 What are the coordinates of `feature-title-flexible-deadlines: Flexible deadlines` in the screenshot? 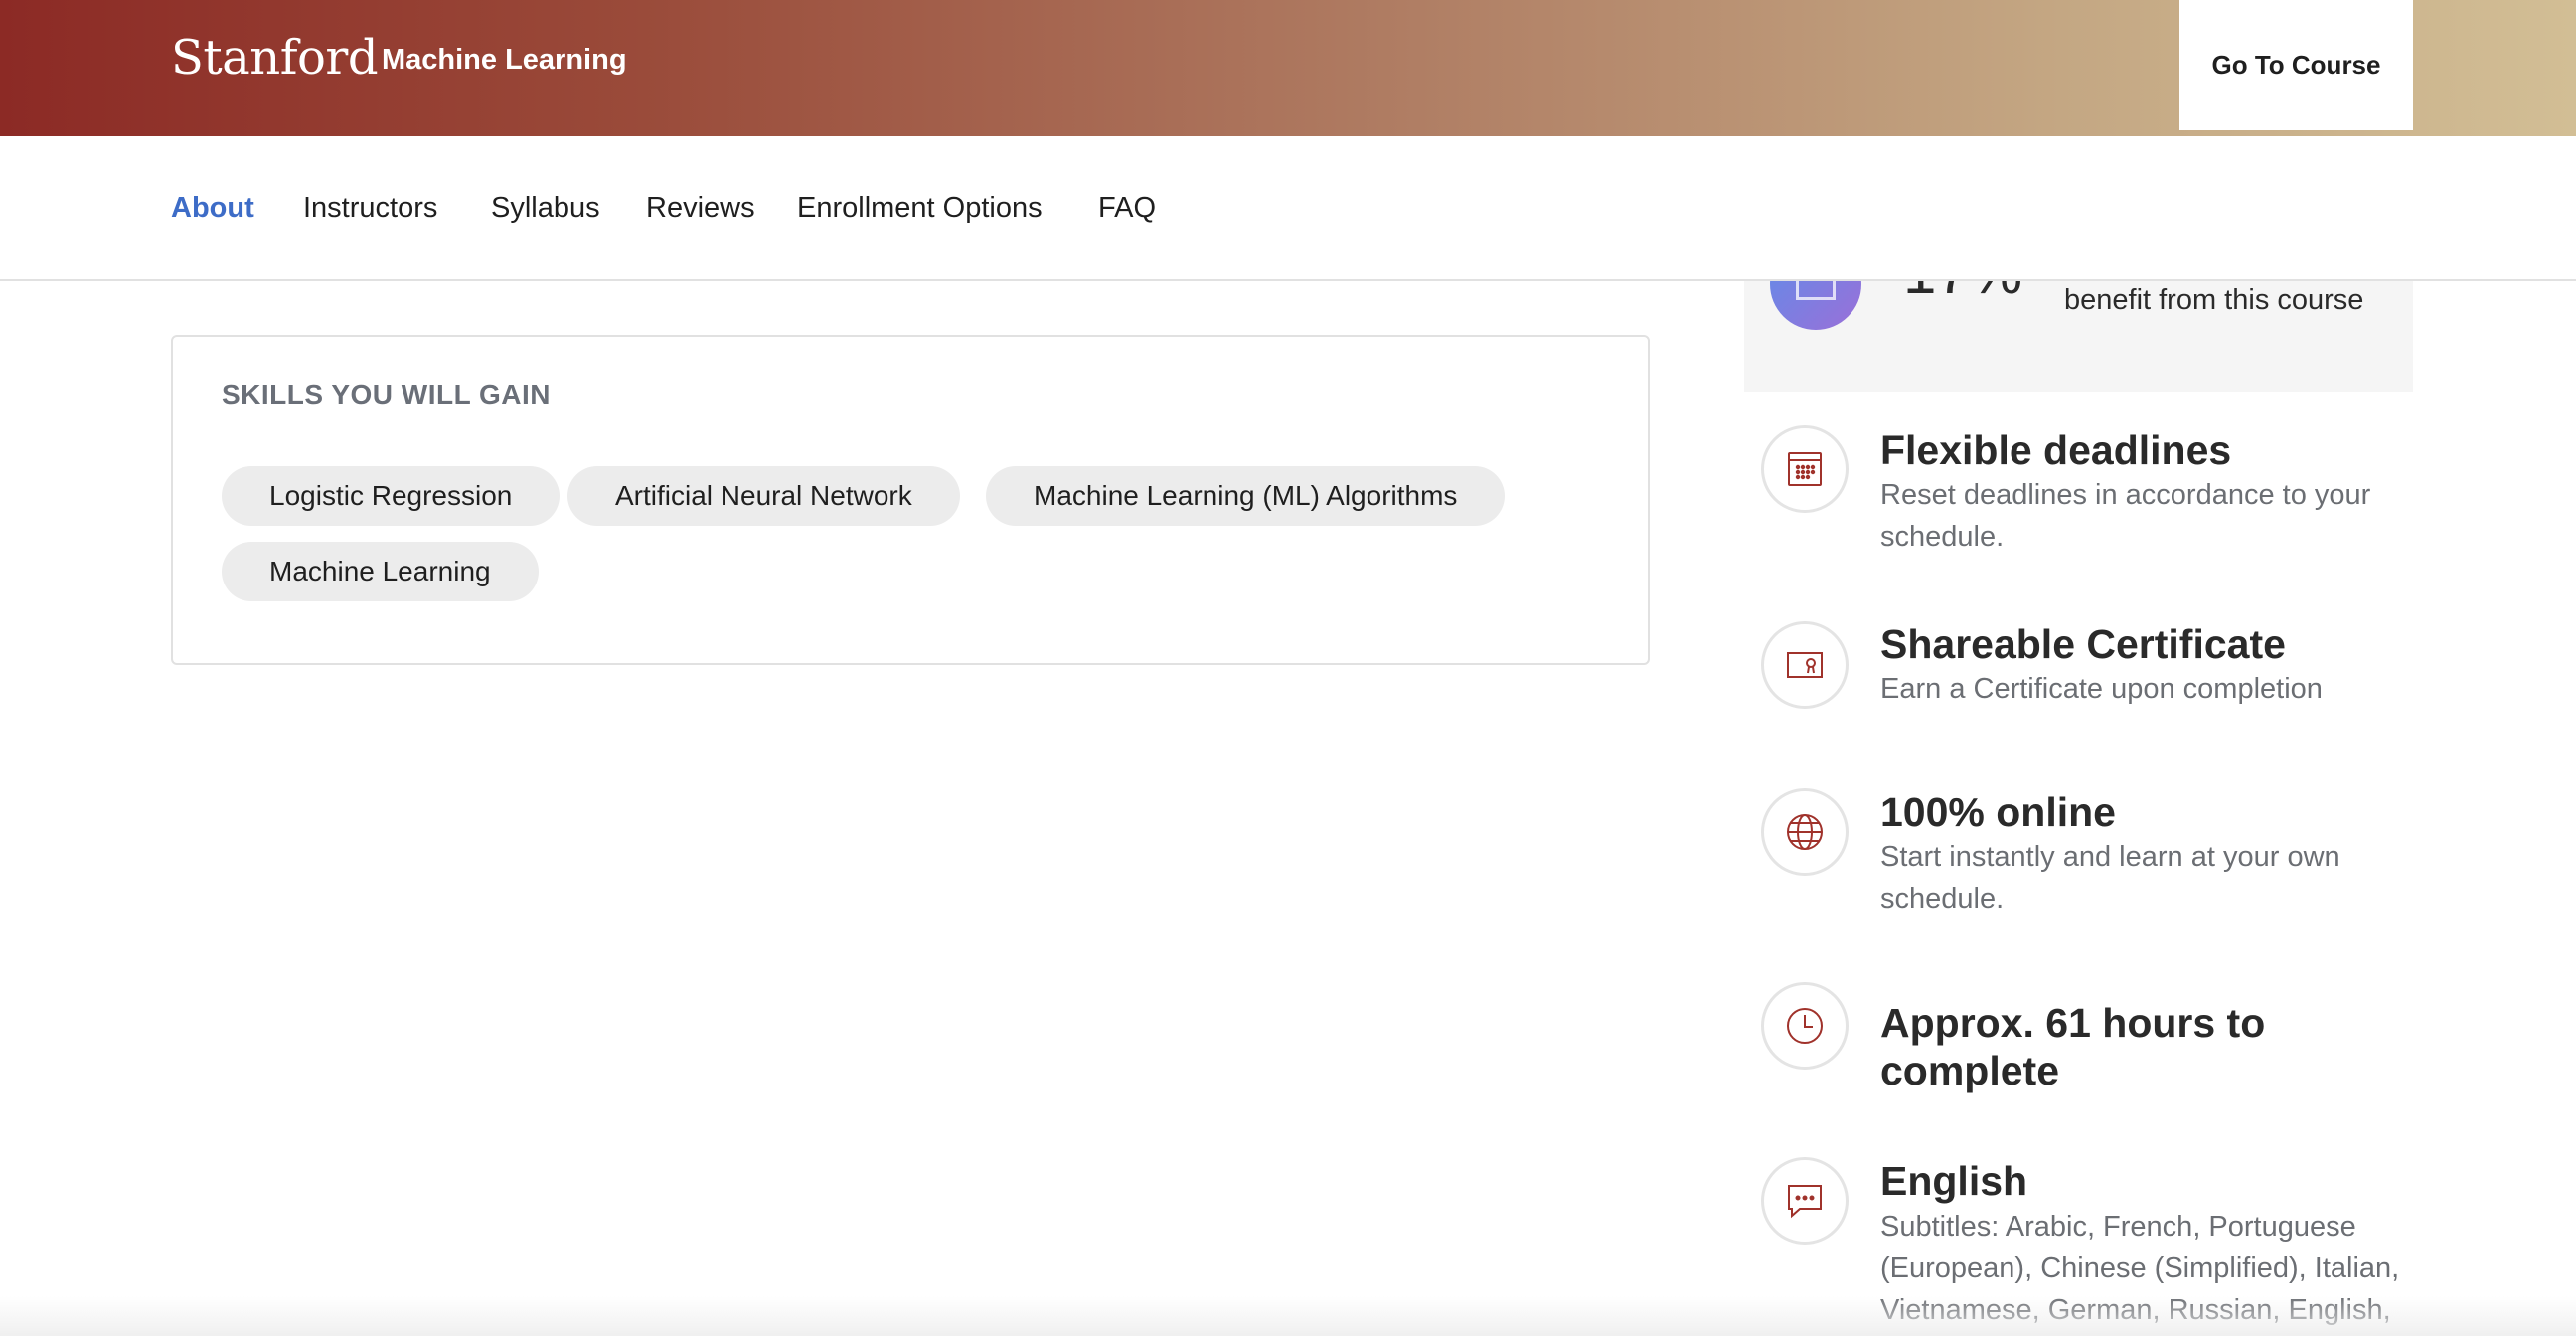 It's located at (2056, 450).